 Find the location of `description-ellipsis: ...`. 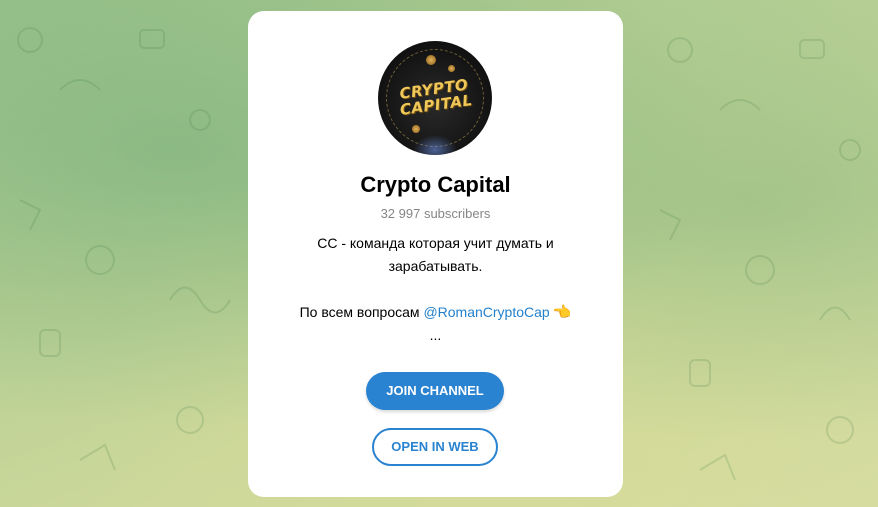

description-ellipsis: ... is located at coordinates (435, 335).